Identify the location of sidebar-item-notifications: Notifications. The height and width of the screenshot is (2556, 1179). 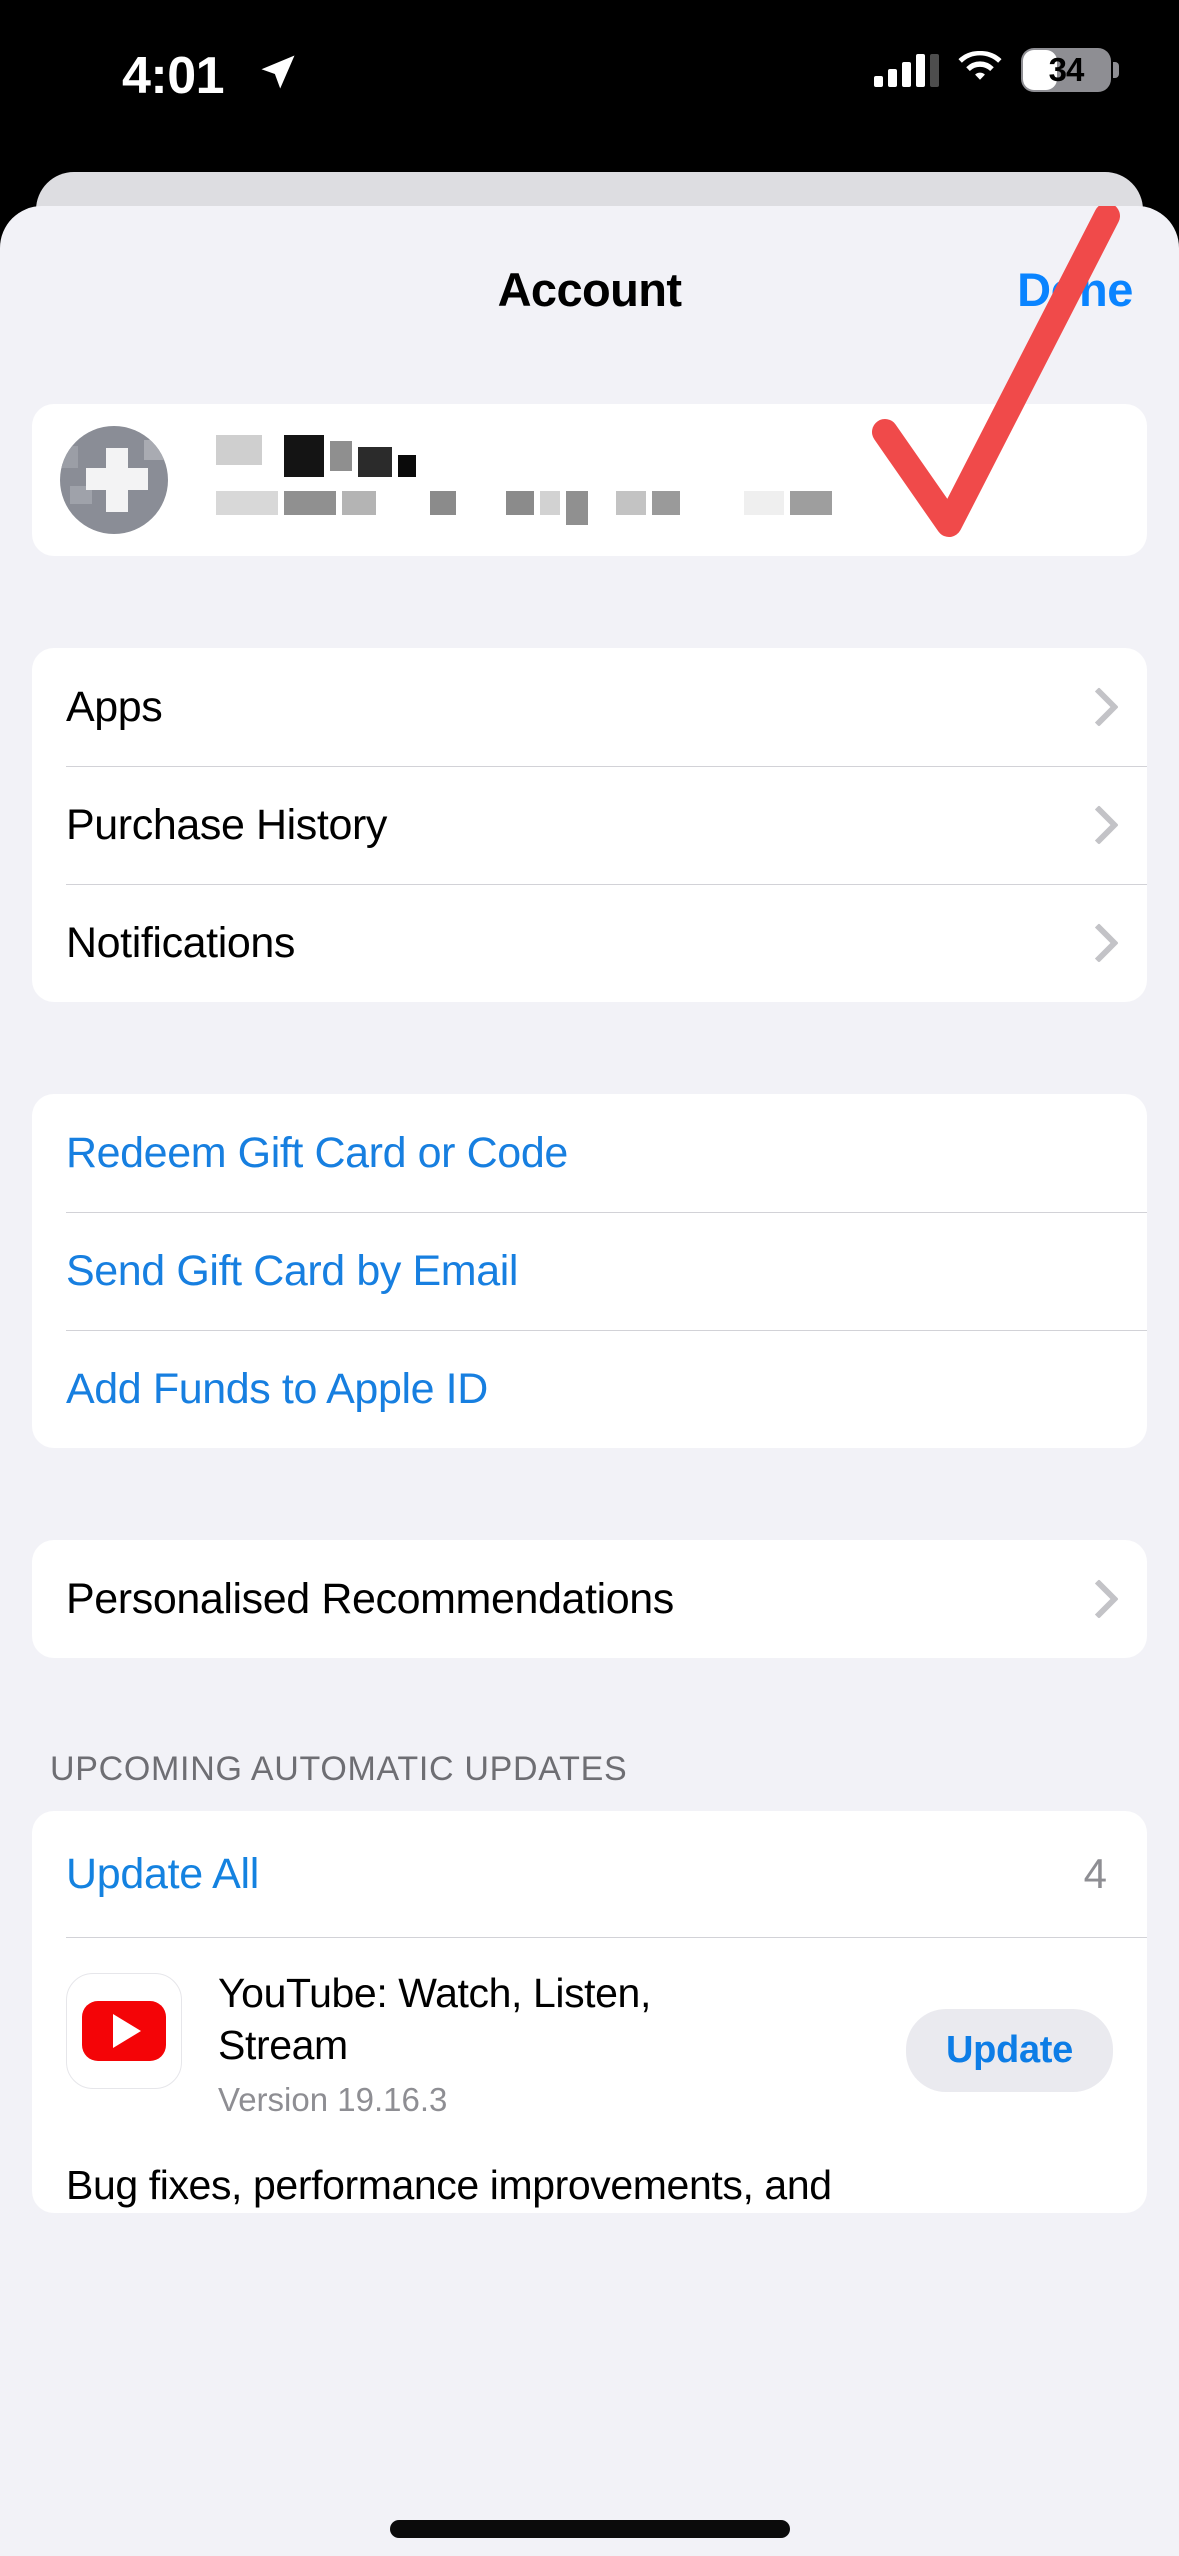
(589, 943).